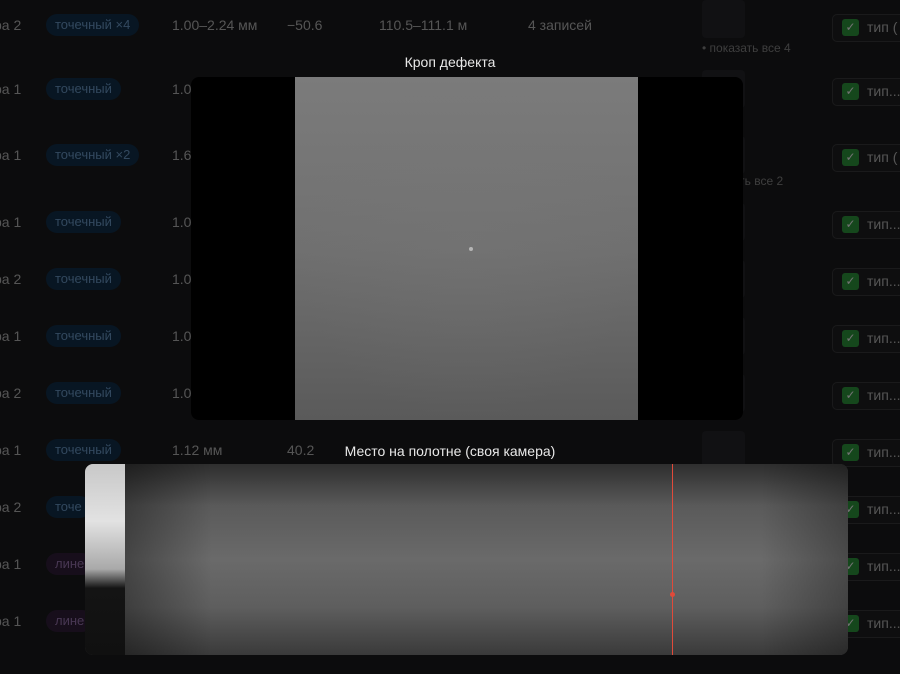 The height and width of the screenshot is (674, 900). What do you see at coordinates (105, 559) in the screenshot?
I see `strip-edge-image` at bounding box center [105, 559].